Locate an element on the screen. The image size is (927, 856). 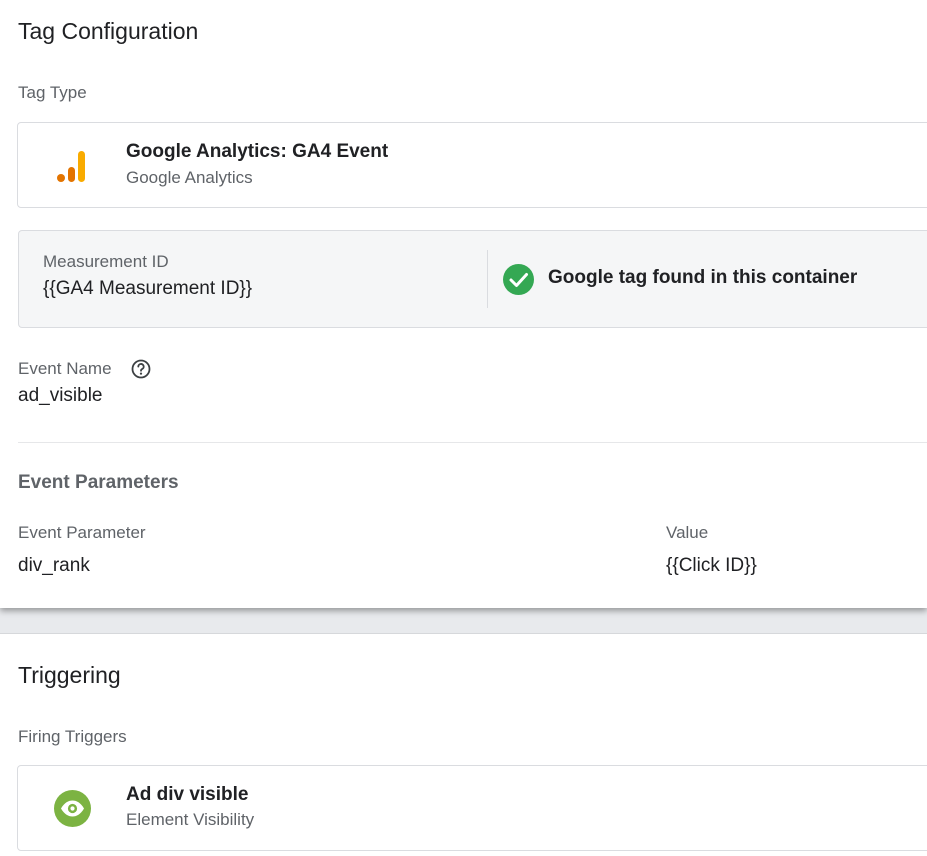
event-name-label: Event Name is located at coordinates (65, 368).